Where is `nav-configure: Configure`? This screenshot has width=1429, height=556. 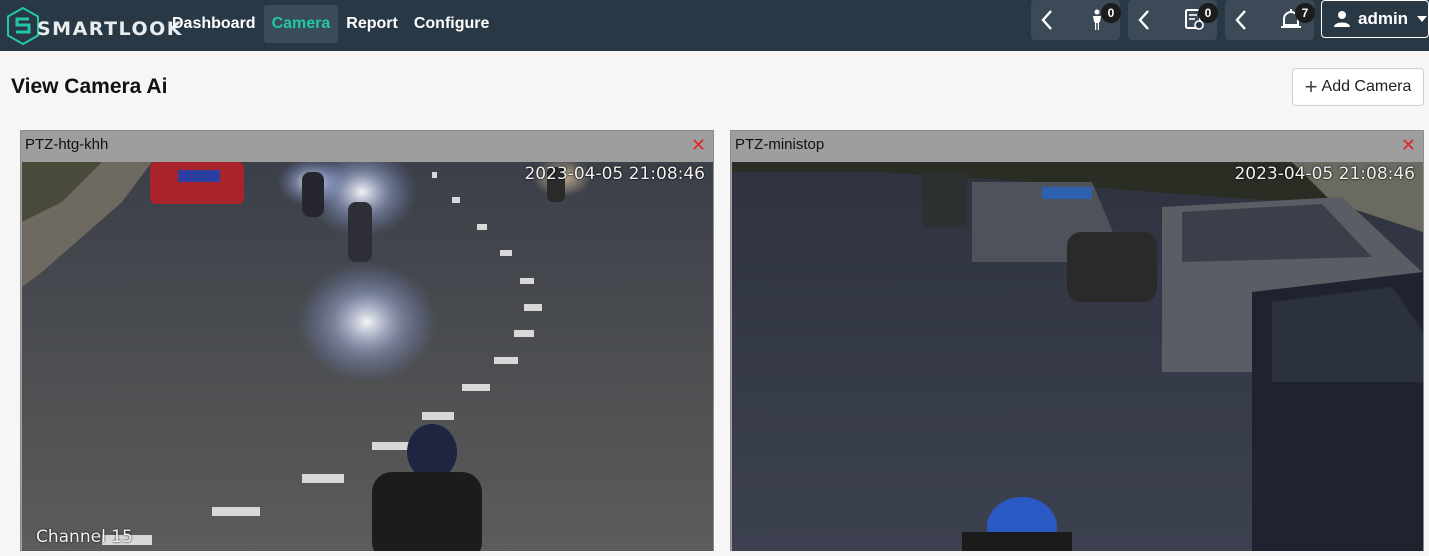
nav-configure: Configure is located at coordinates (452, 24).